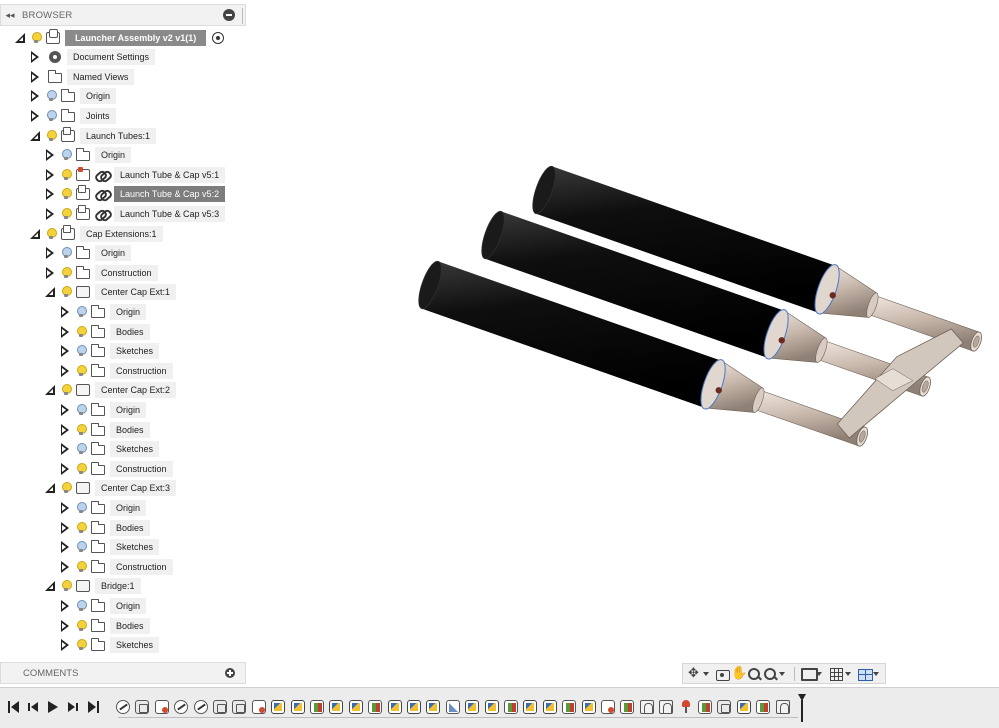  What do you see at coordinates (135, 174) in the screenshot?
I see `tree-row: Launch Tube & Cap v5:1` at bounding box center [135, 174].